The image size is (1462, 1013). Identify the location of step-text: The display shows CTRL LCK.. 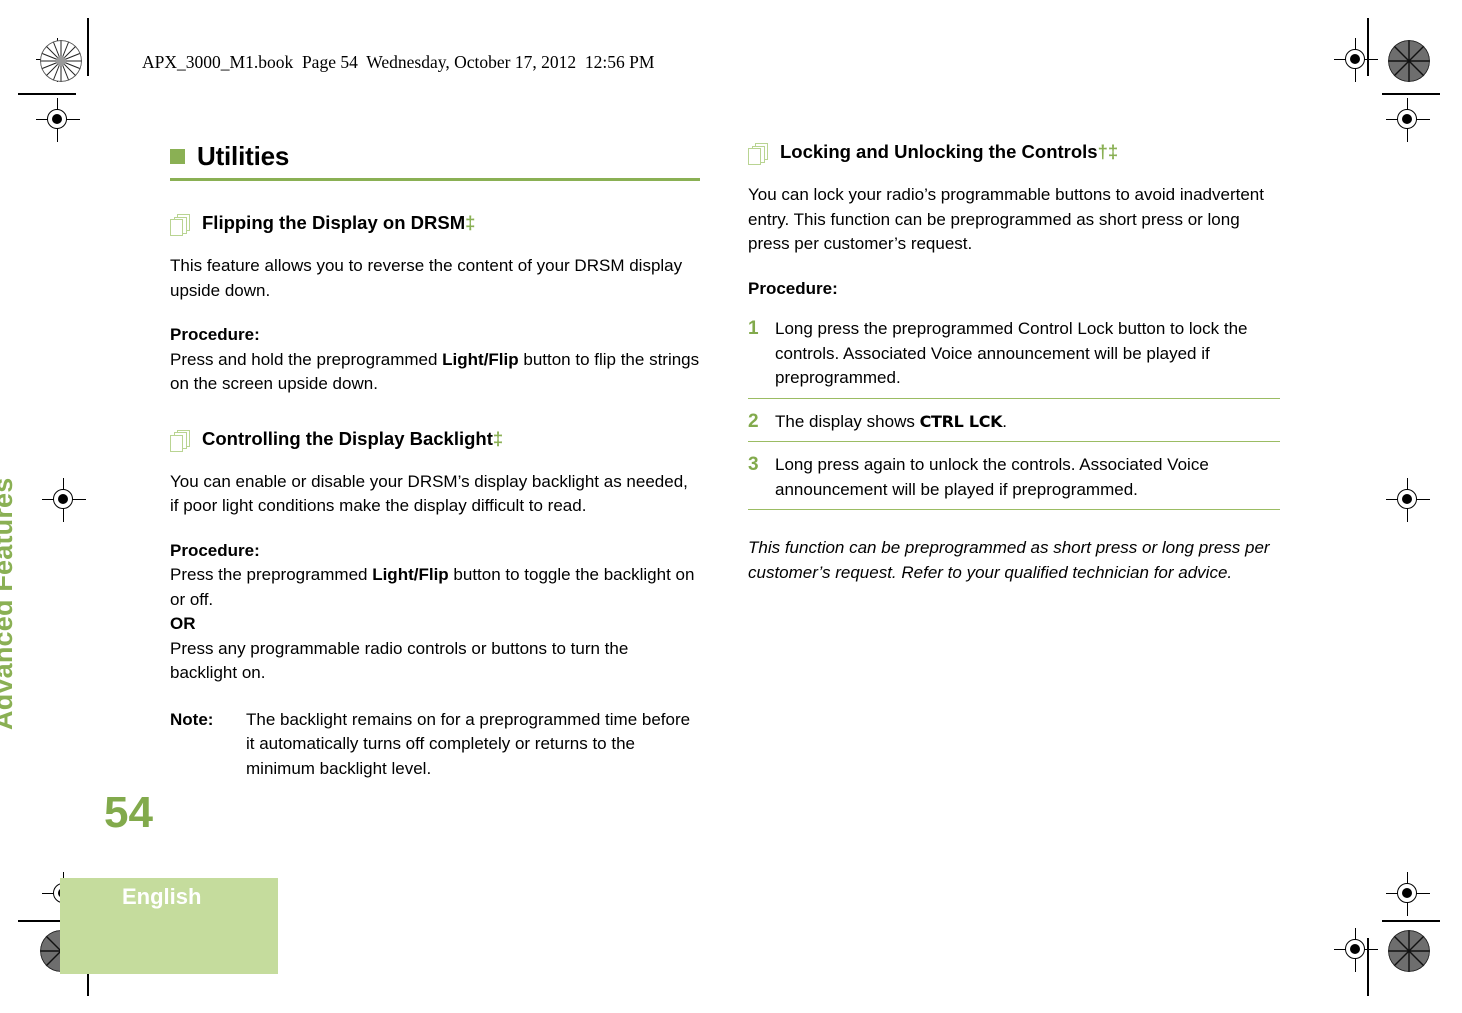
(891, 421).